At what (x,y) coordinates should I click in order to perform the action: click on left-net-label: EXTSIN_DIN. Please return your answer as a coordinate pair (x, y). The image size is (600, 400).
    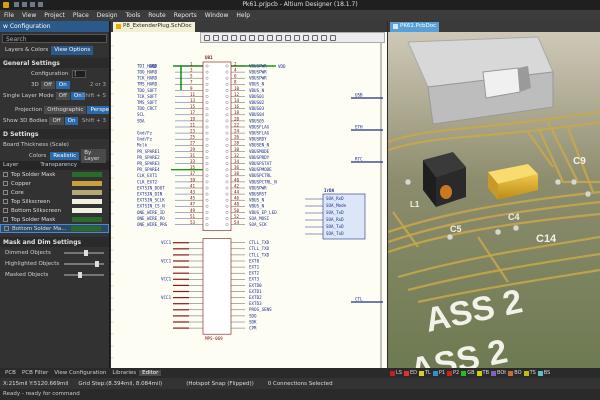
    Looking at the image, I should click on (150, 194).